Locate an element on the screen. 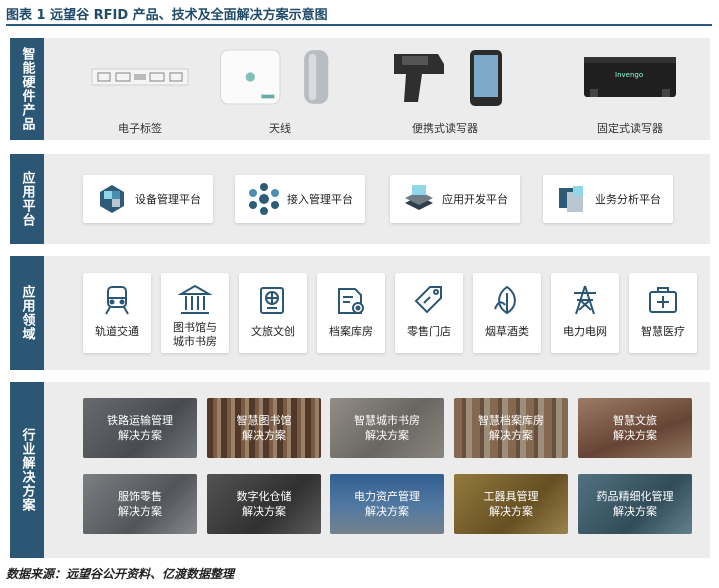 The width and height of the screenshot is (719, 588). hardware-item-fixed: Invengo 固定式读写器 is located at coordinates (630, 89).